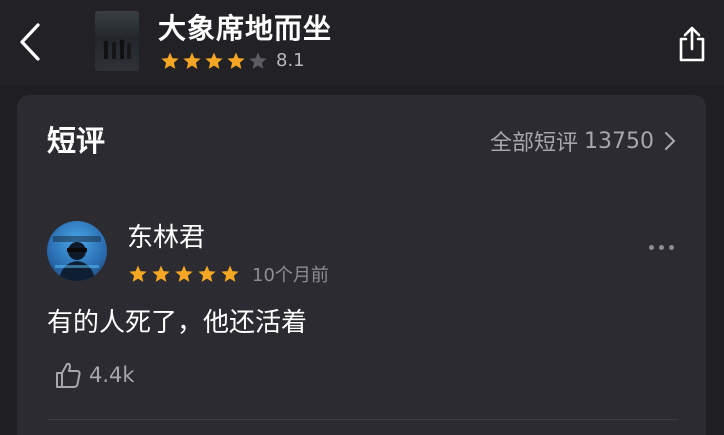 Image resolution: width=724 pixels, height=435 pixels. I want to click on star-empty-icon, so click(258, 60).